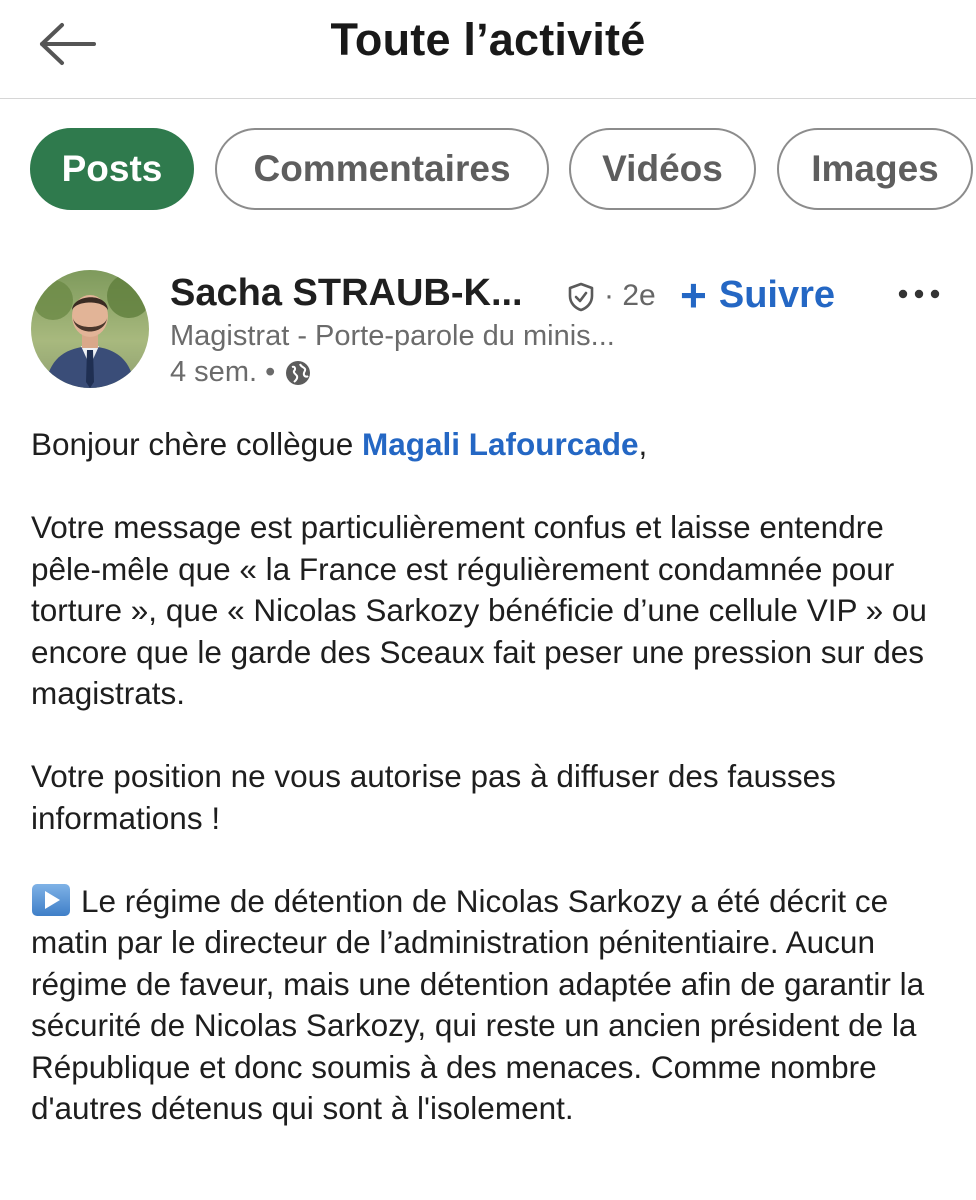 This screenshot has width=976, height=1200. What do you see at coordinates (777, 294) in the screenshot?
I see `follow-label: Suivre` at bounding box center [777, 294].